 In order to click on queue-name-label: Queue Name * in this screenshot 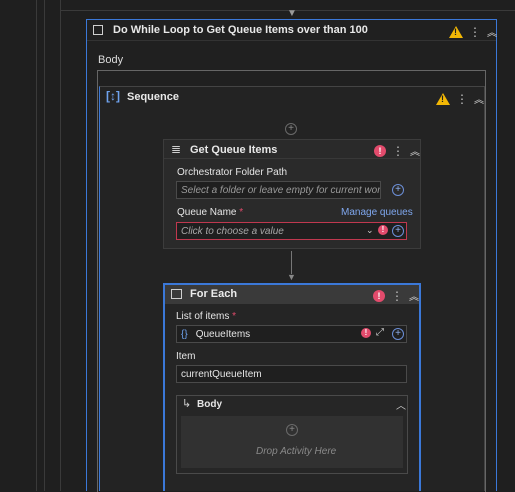, I will do `click(210, 212)`.